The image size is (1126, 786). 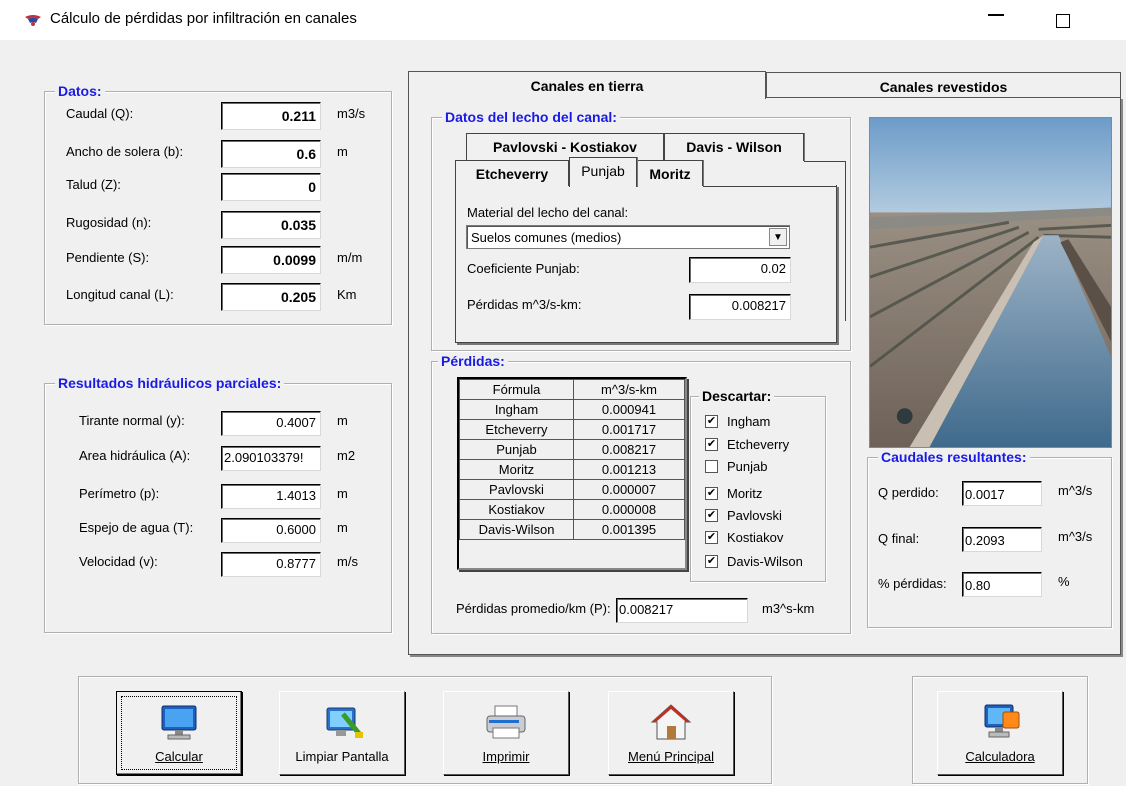 What do you see at coordinates (765, 495) in the screenshot?
I see `descartar-checkbox-row: ✔ Moritz` at bounding box center [765, 495].